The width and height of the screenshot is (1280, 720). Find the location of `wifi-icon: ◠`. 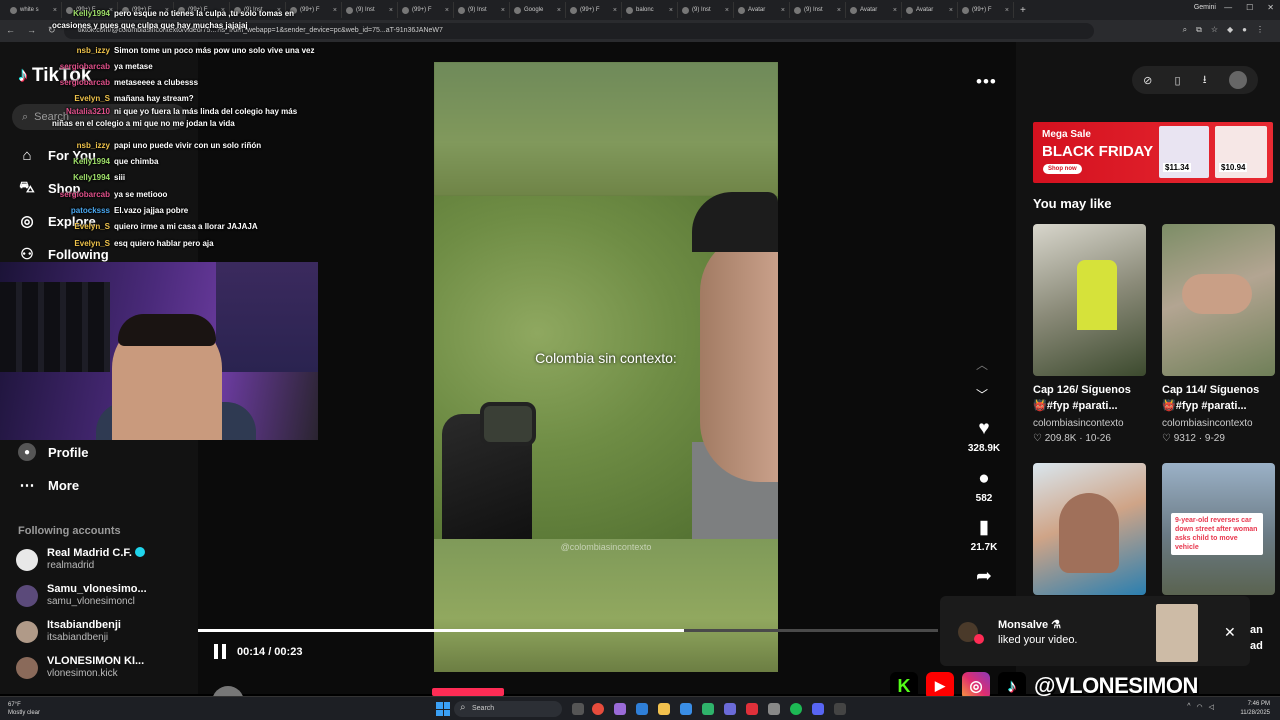

wifi-icon: ◠ is located at coordinates (1200, 707).